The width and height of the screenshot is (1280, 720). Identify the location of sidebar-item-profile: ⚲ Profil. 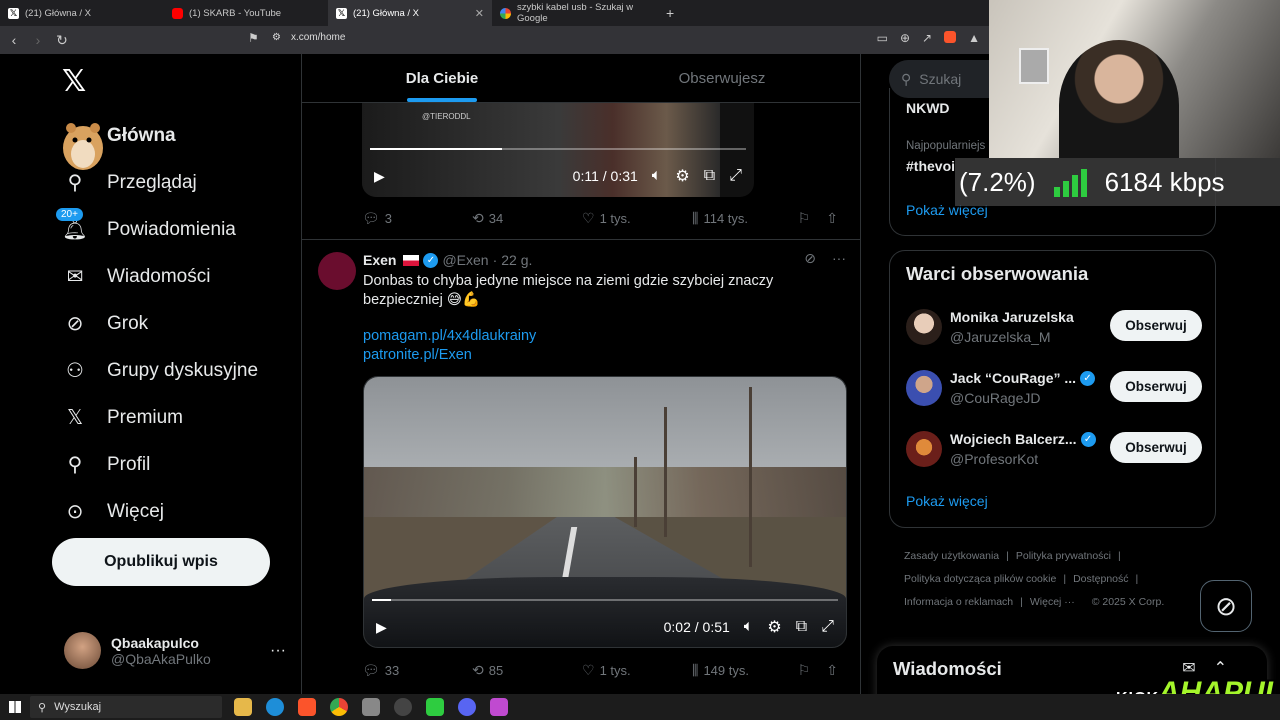
(159, 464).